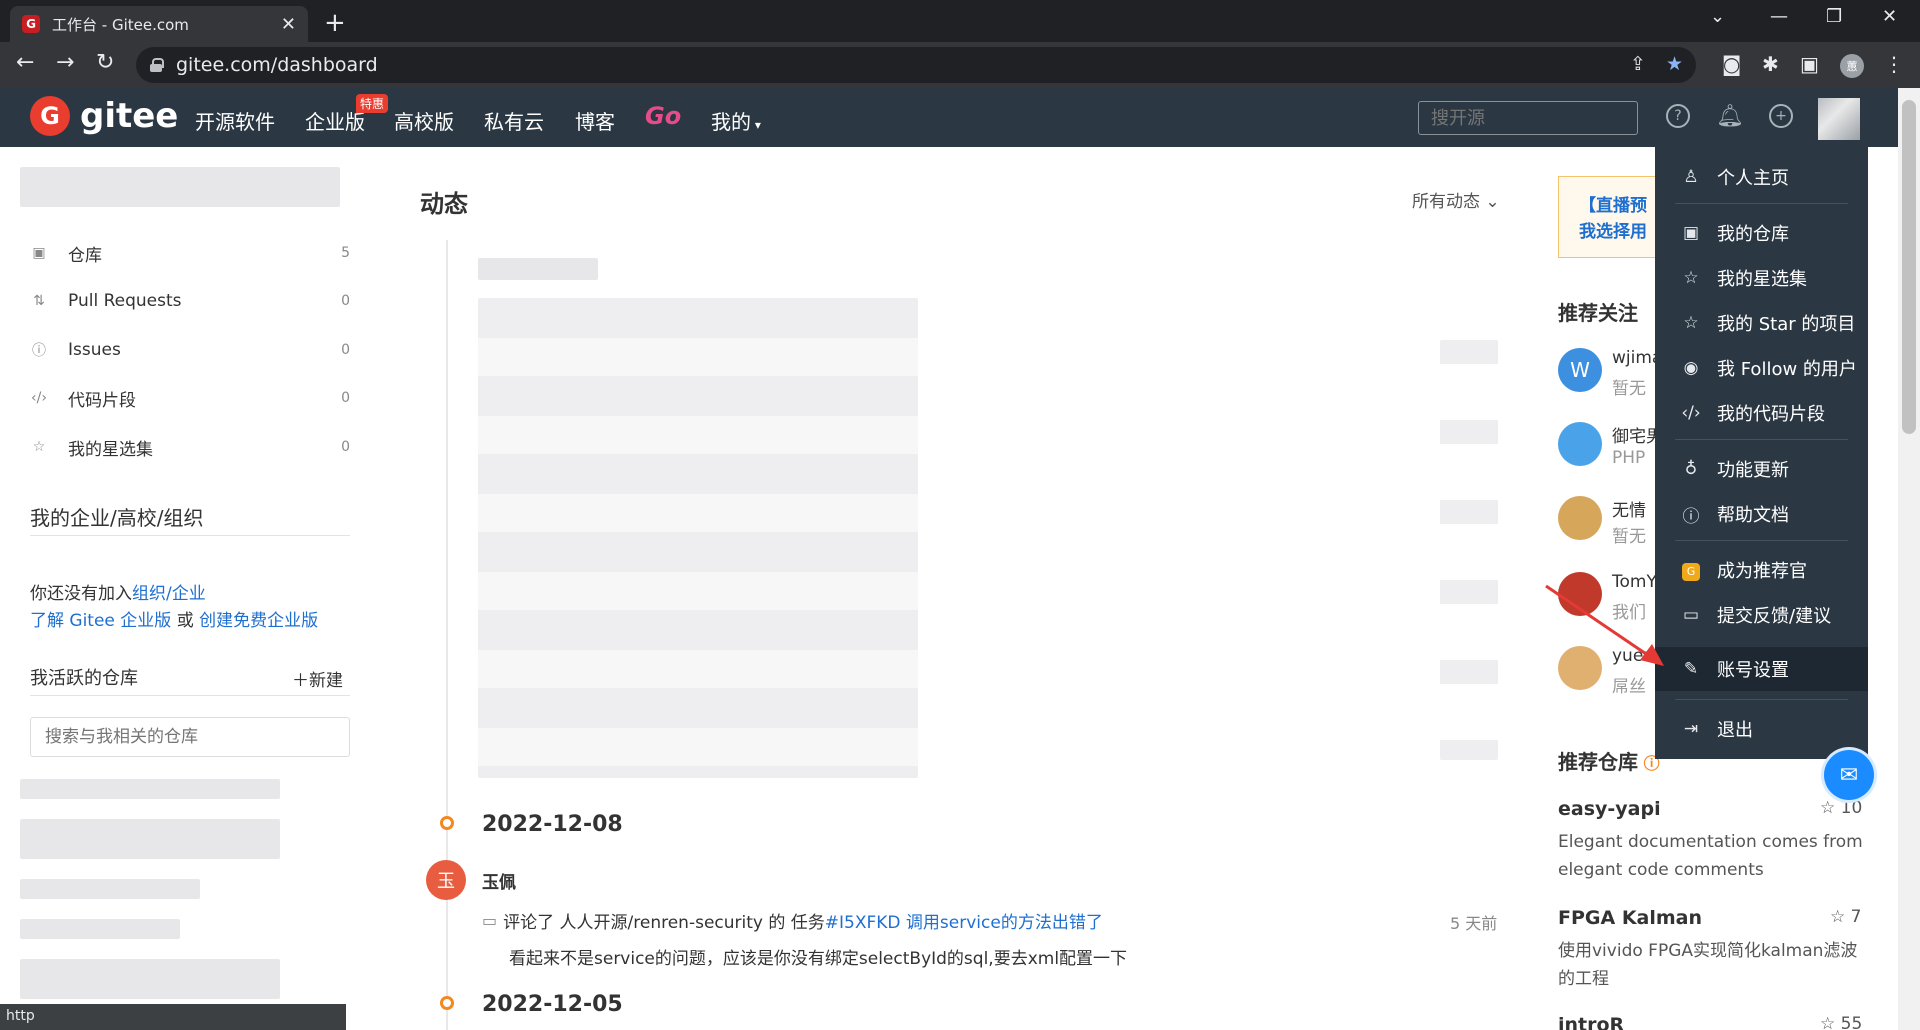 Image resolution: width=1920 pixels, height=1030 pixels. What do you see at coordinates (1629, 687) in the screenshot?
I see `rec-user-desc: 屌丝` at bounding box center [1629, 687].